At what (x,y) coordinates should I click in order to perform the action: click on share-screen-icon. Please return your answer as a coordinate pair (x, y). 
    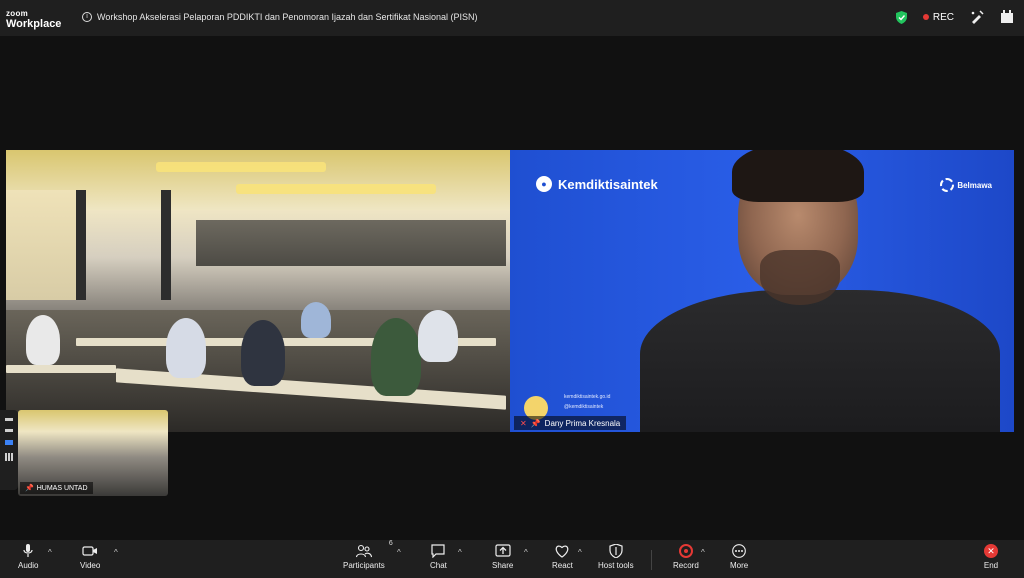
    Looking at the image, I should click on (503, 550).